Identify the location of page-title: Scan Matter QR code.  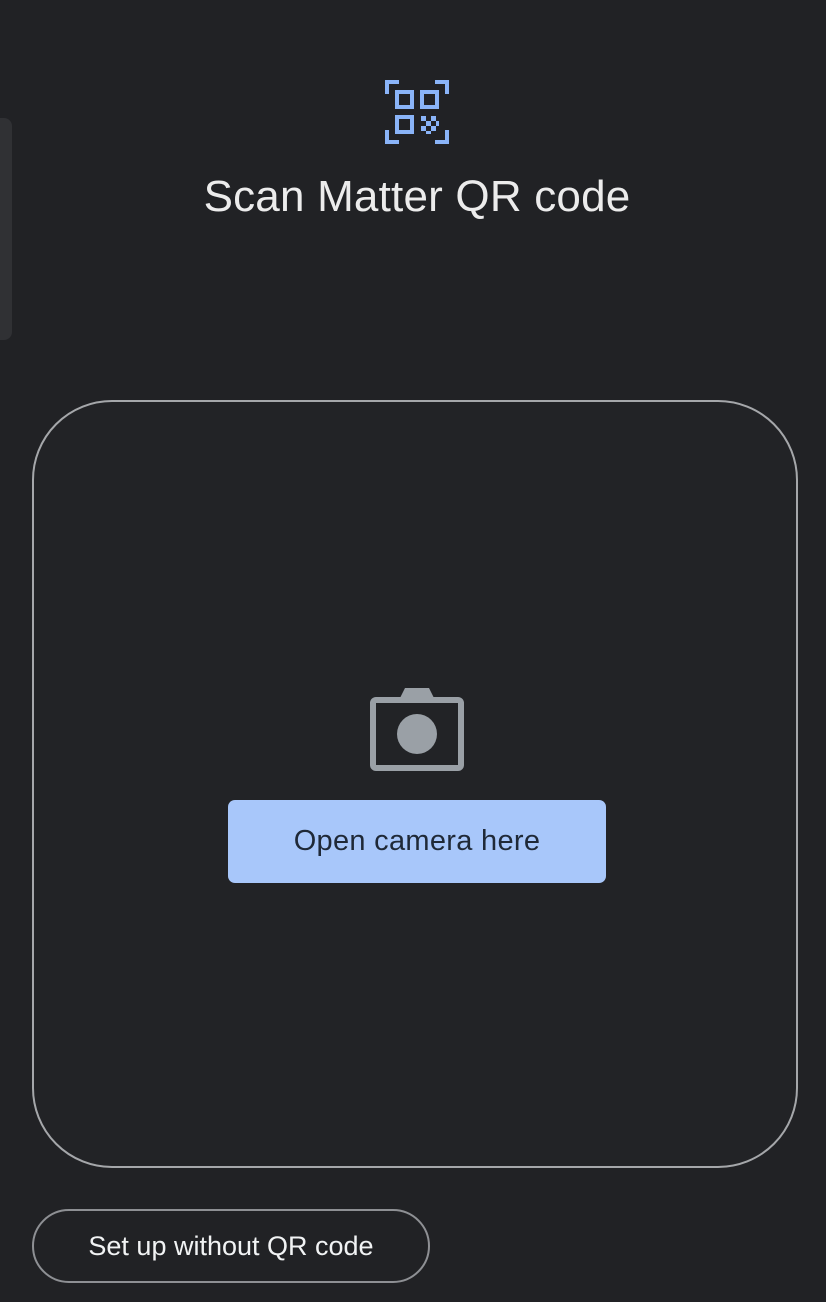
(417, 196).